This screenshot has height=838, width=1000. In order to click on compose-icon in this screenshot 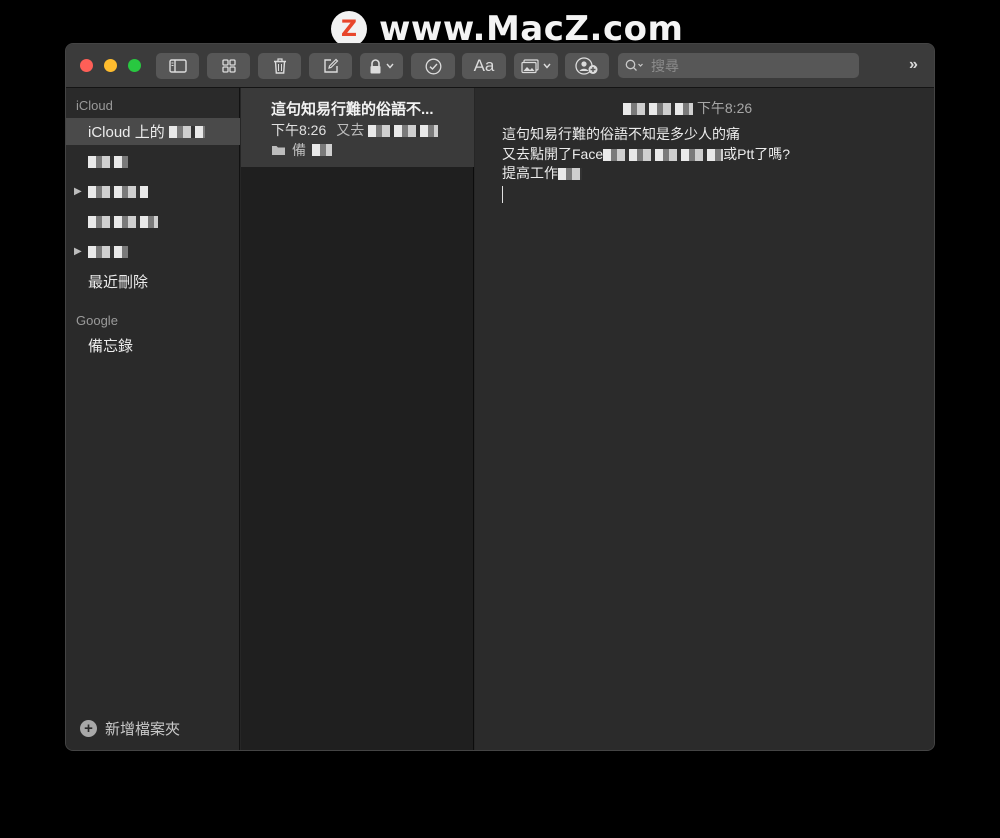, I will do `click(330, 65)`.